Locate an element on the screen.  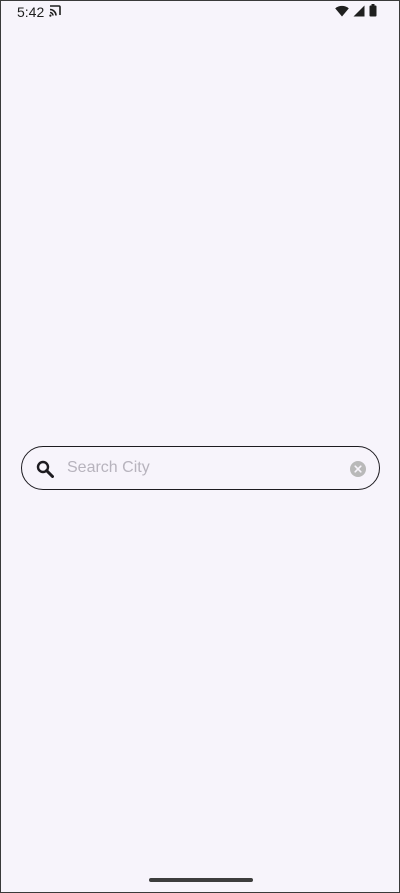
wifi-icon is located at coordinates (342, 10).